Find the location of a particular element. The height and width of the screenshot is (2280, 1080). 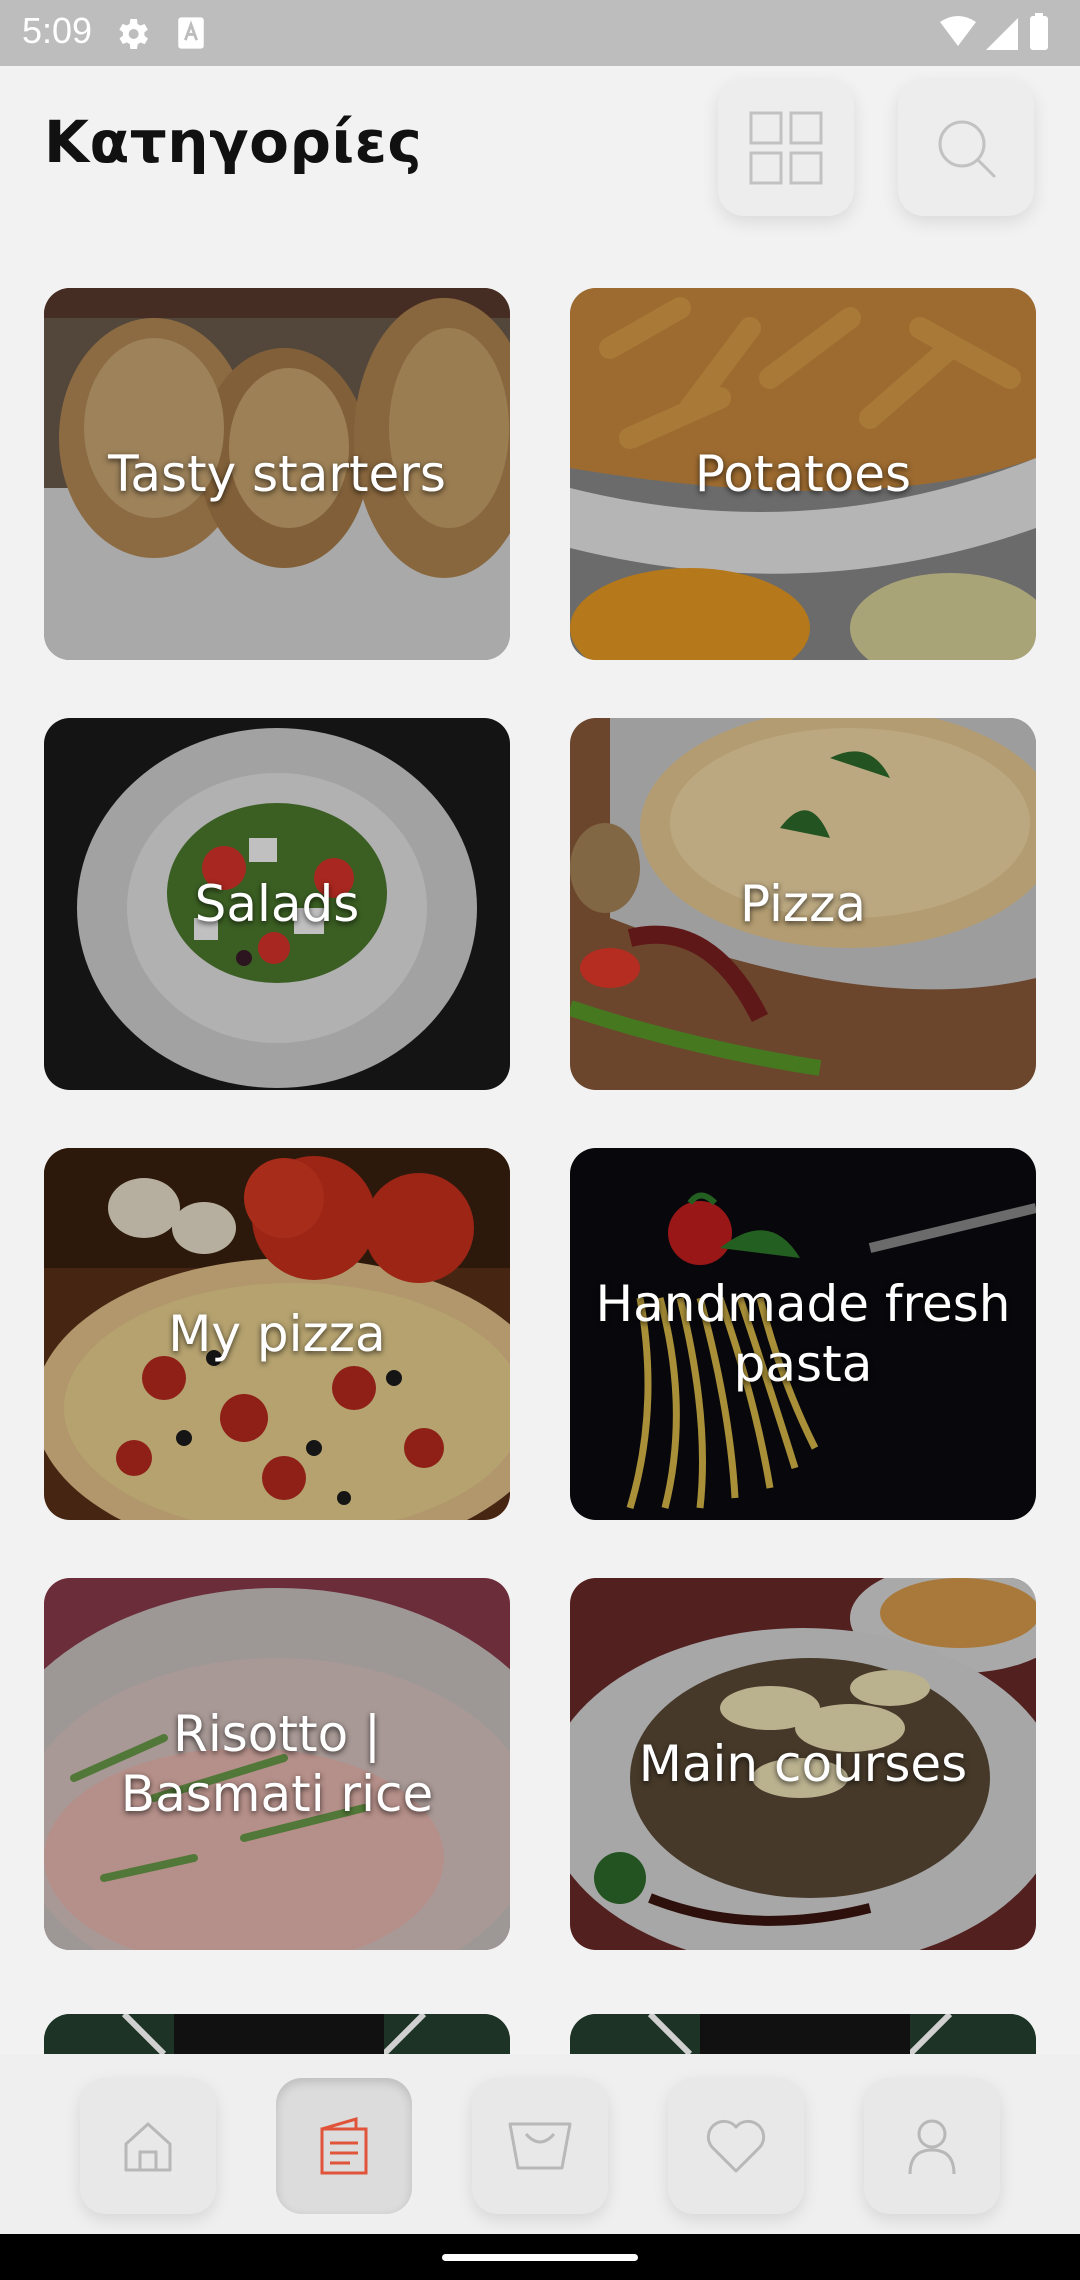

category-card-potatoes: Potatoes is located at coordinates (803, 474).